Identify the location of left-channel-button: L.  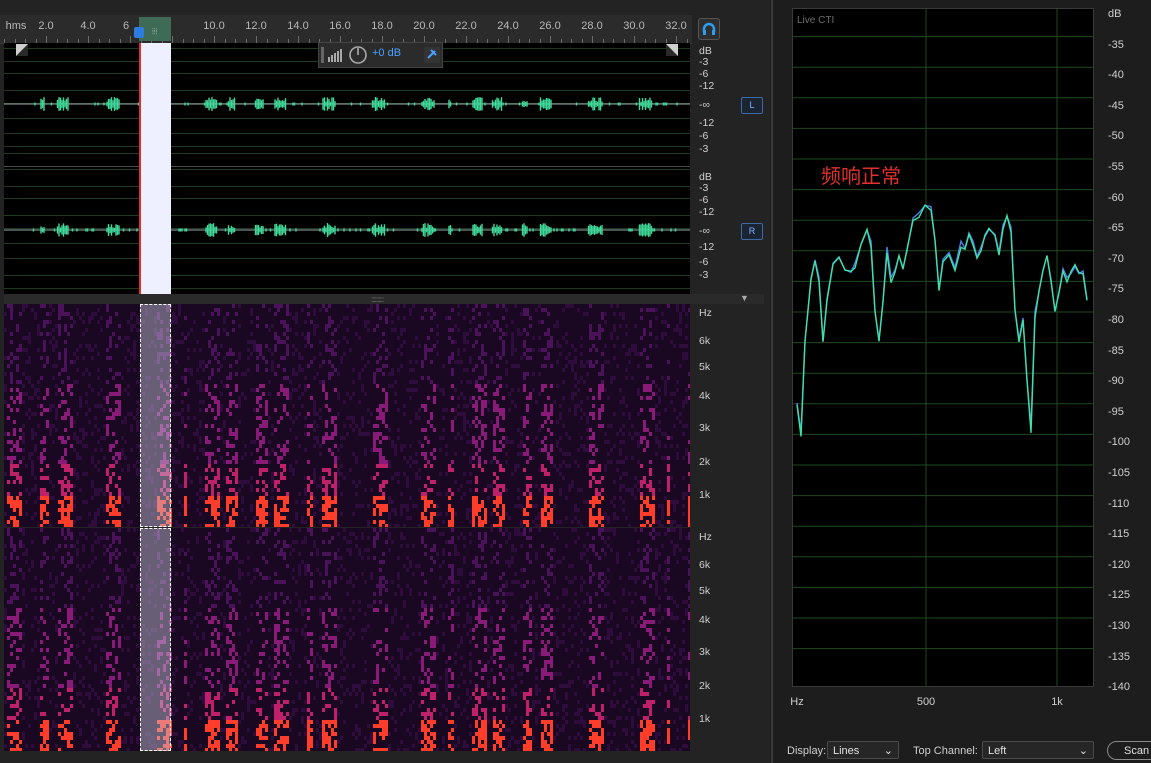
(752, 105).